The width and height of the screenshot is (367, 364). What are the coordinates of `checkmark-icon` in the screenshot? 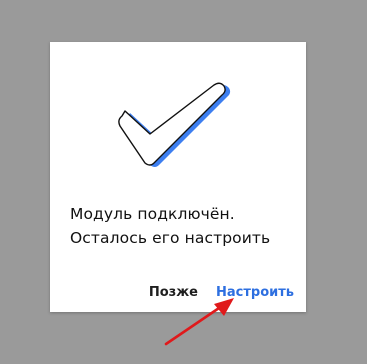 It's located at (174, 124).